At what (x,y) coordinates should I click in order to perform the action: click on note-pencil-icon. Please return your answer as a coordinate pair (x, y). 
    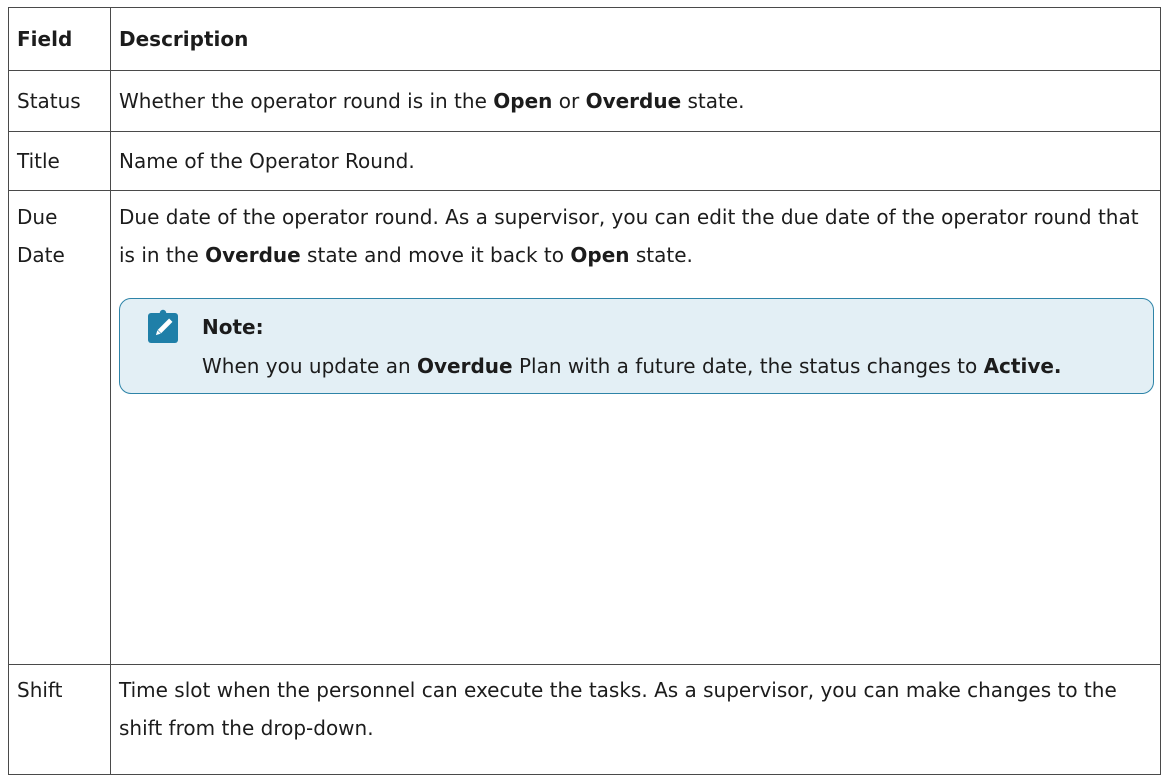
    Looking at the image, I should click on (164, 327).